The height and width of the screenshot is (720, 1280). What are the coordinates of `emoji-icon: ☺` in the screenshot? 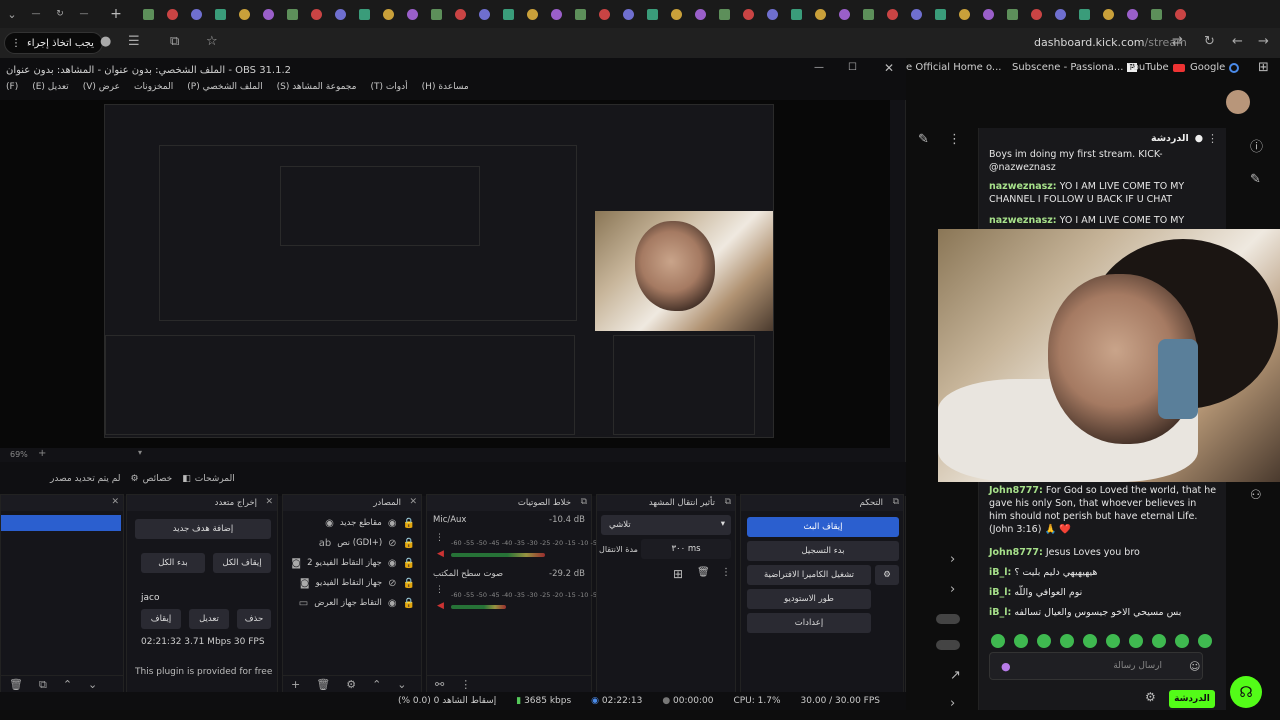 It's located at (1194, 666).